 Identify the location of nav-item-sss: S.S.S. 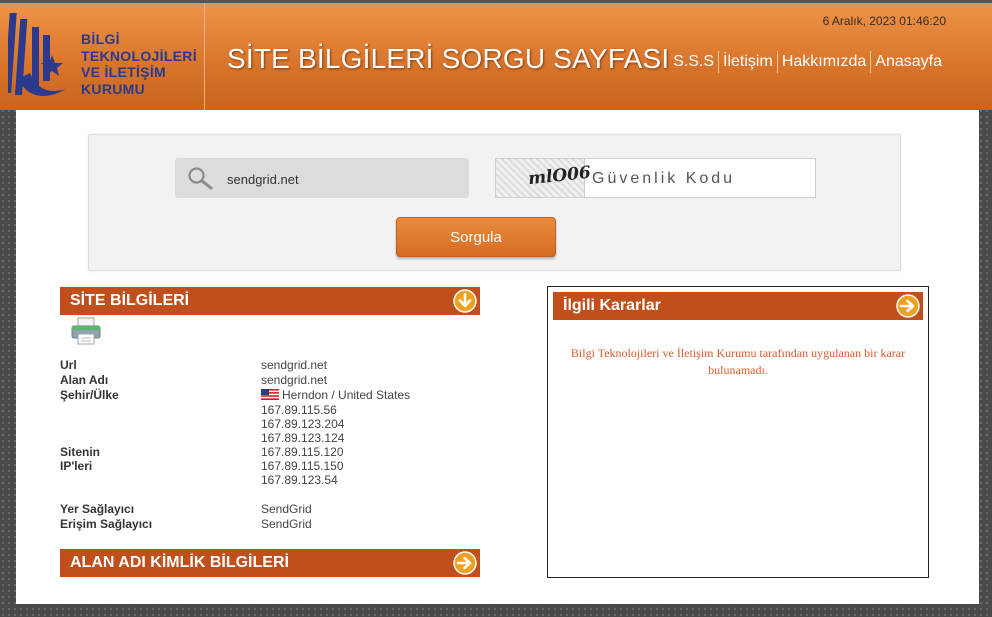
(693, 62).